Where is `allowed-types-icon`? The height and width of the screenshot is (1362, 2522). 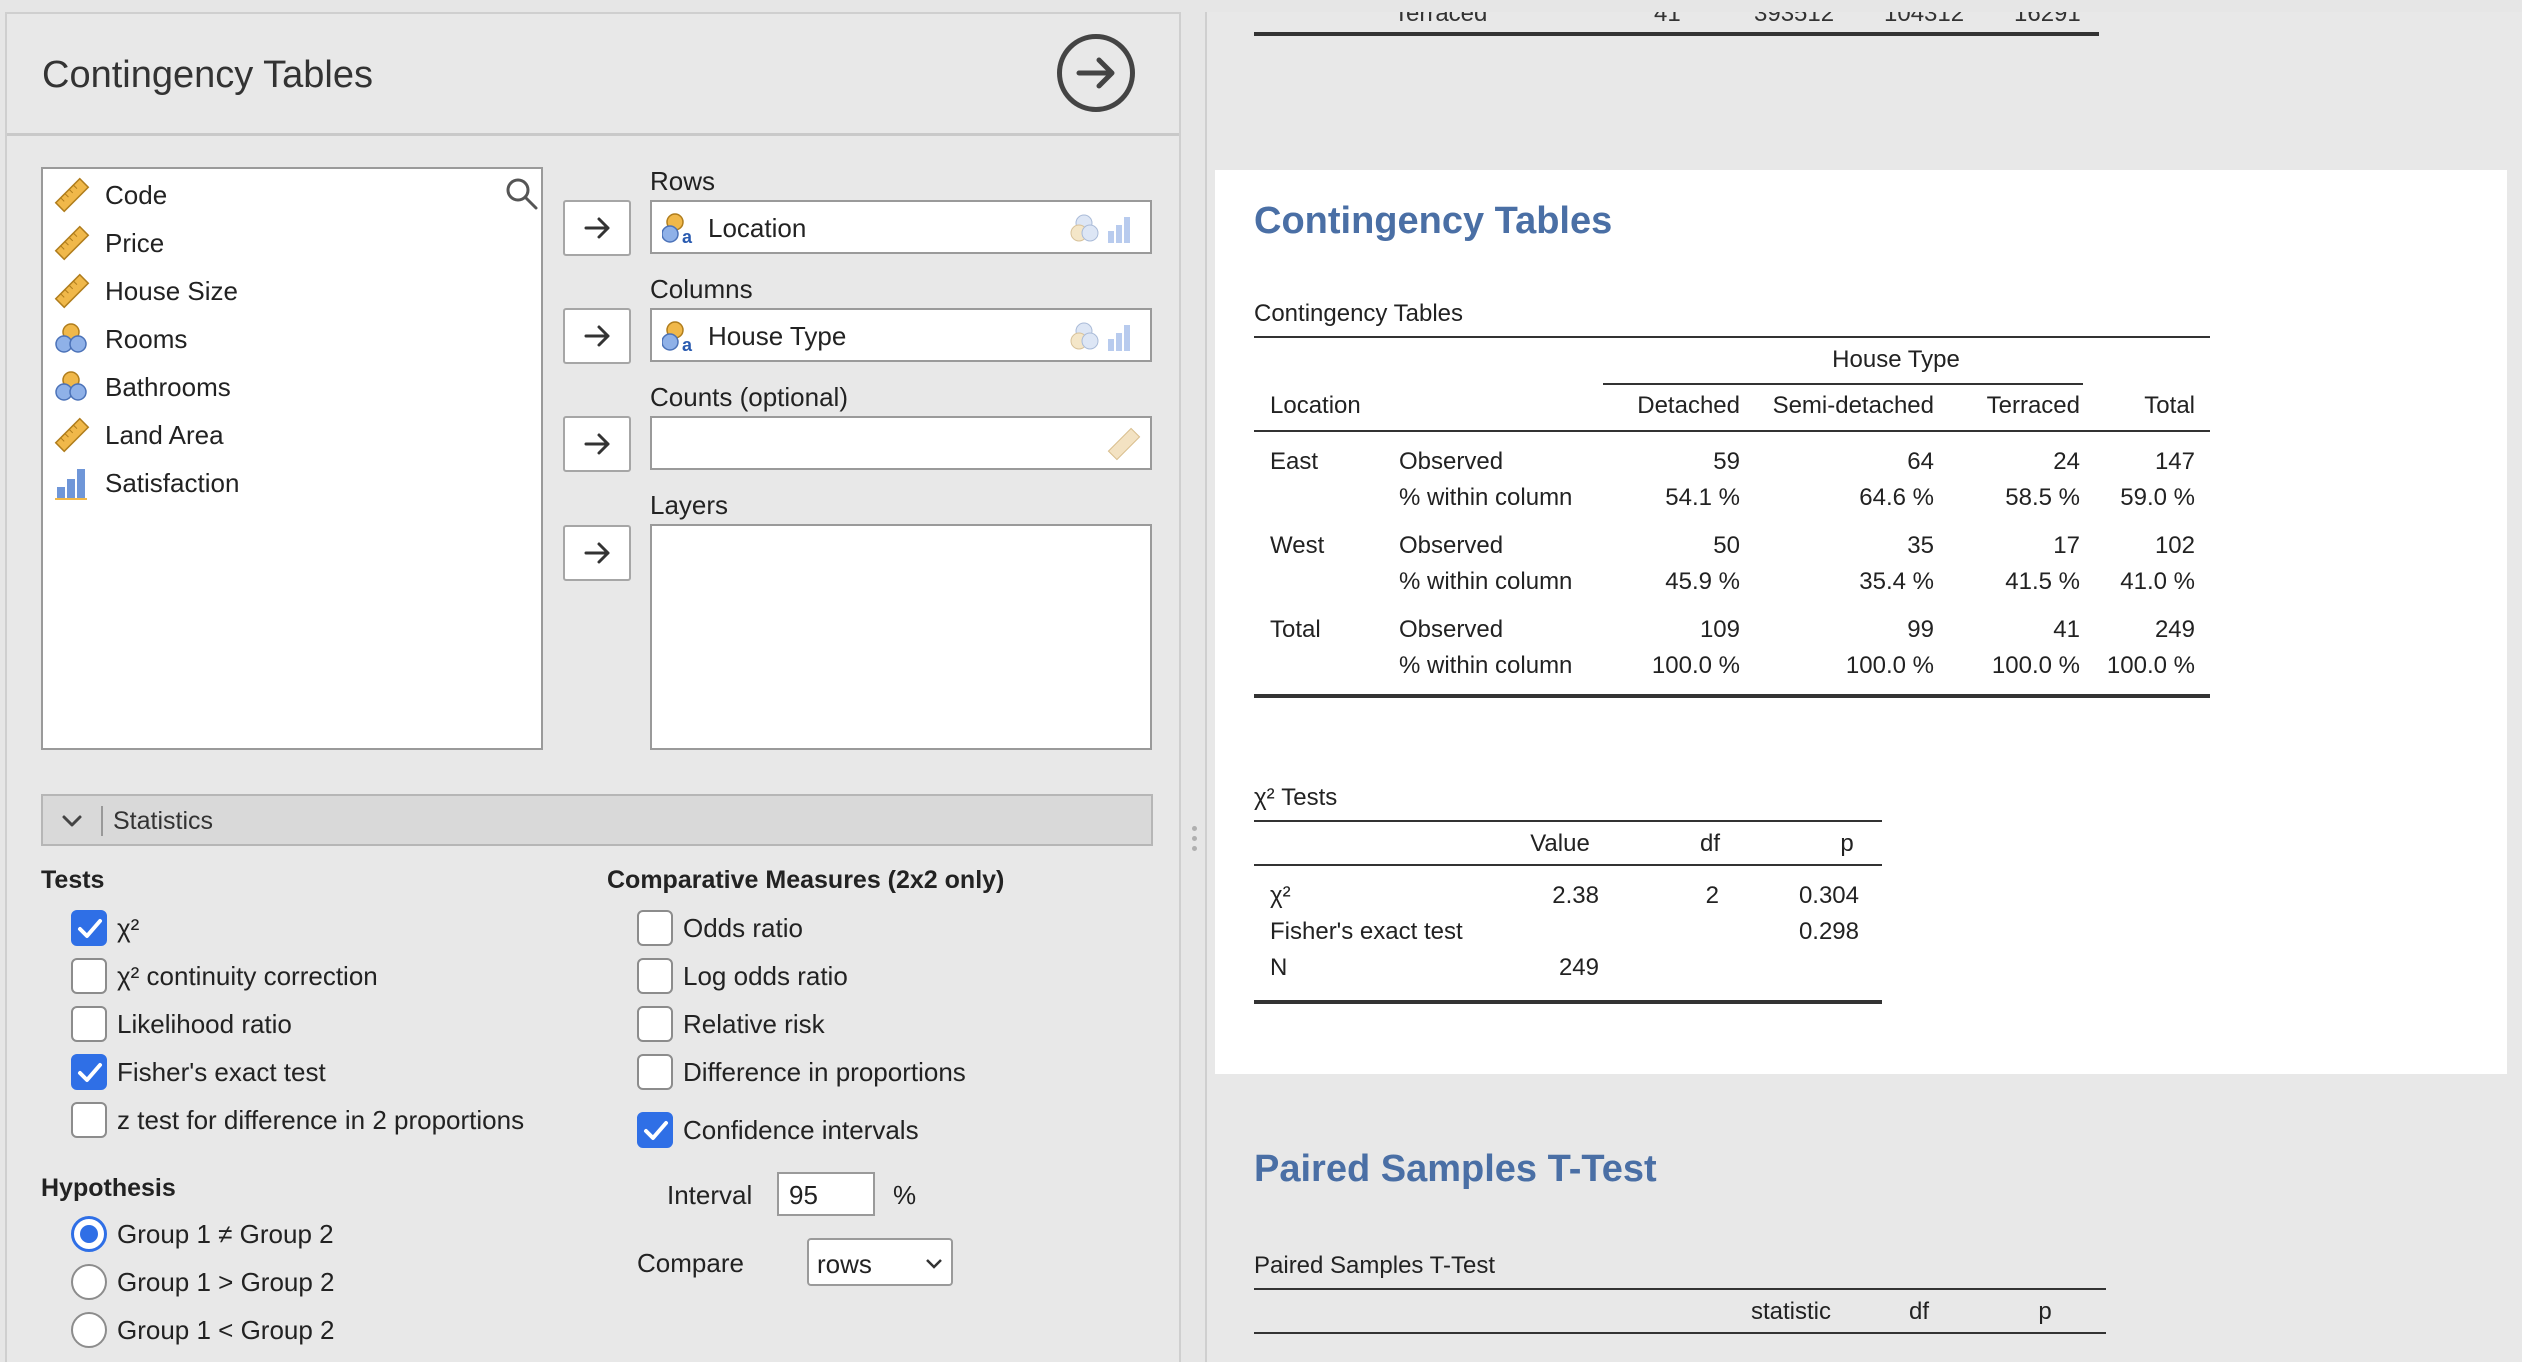
allowed-types-icon is located at coordinates (1100, 228).